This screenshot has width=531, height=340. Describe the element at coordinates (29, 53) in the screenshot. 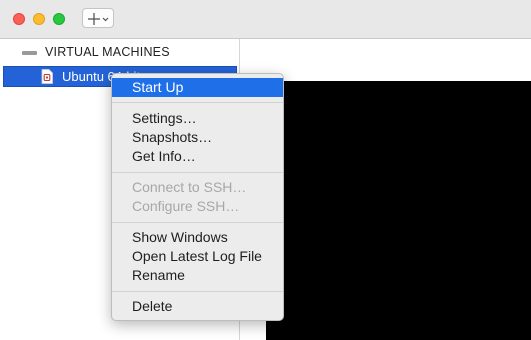

I see `disclosure-dash-icon` at that location.